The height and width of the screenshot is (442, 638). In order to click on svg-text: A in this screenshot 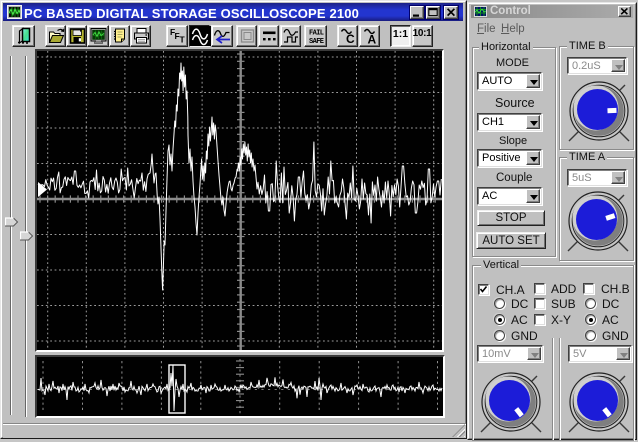, I will do `click(371, 40)`.